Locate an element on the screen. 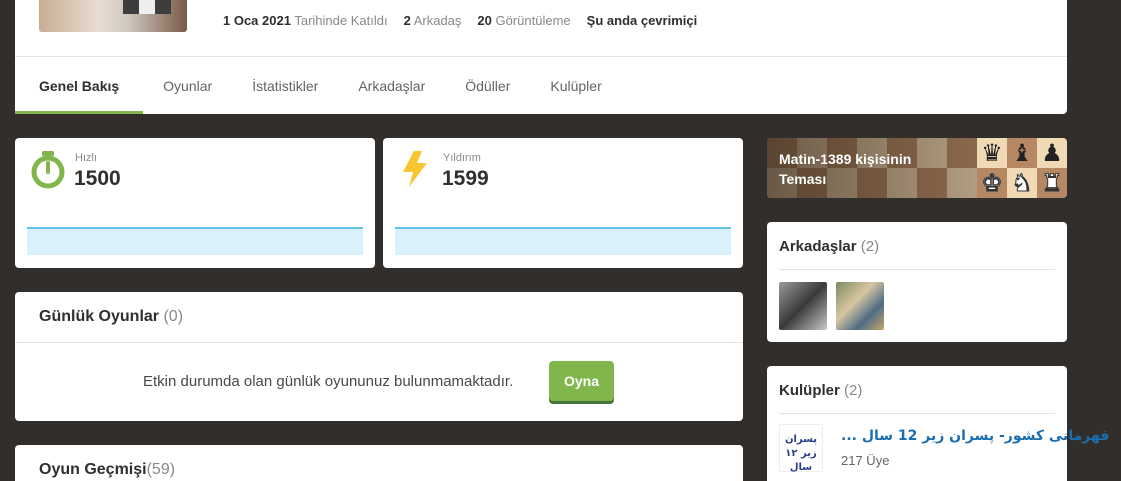  friends-title: Arkadaşlar is located at coordinates (818, 246).